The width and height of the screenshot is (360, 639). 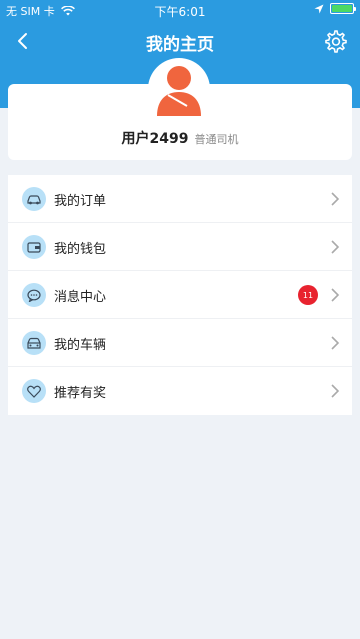 What do you see at coordinates (216, 139) in the screenshot?
I see `user-type: 普通司机` at bounding box center [216, 139].